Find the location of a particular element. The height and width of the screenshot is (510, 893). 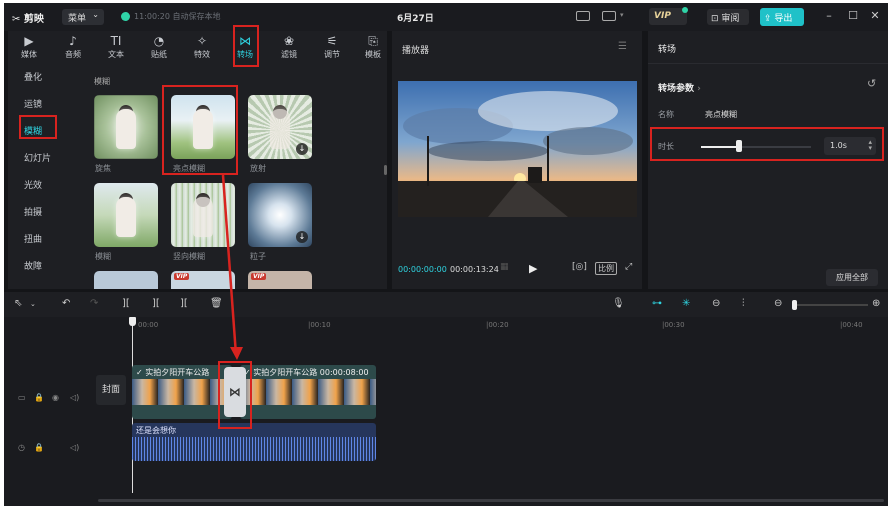

annotation-arrow is located at coordinates (232, 267).